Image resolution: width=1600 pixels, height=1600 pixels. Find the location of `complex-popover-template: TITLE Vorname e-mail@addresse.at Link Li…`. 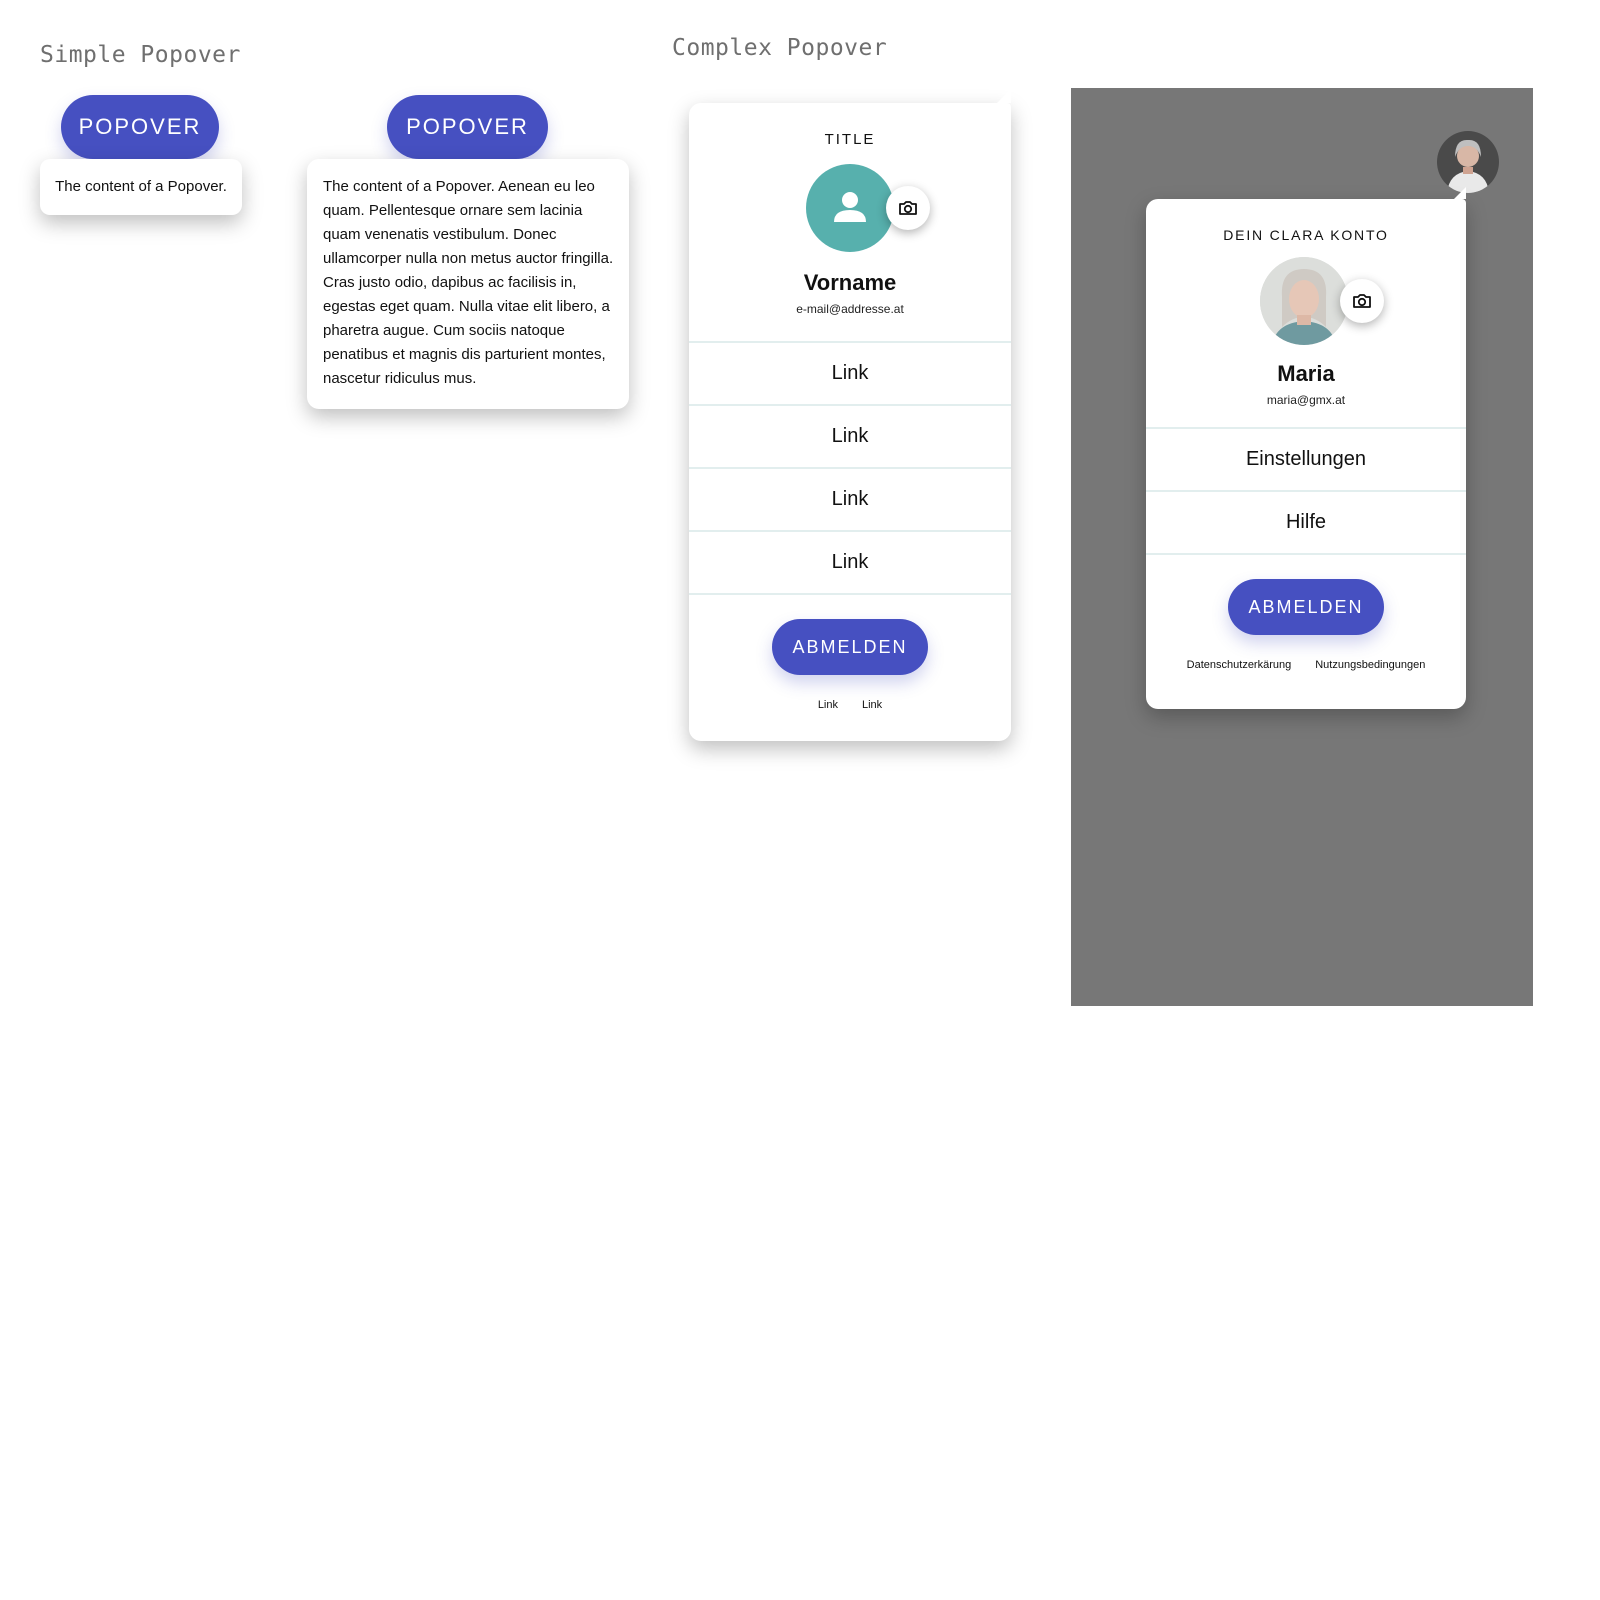

complex-popover-template: TITLE Vorname e-mail@addresse.at Link Li… is located at coordinates (850, 415).